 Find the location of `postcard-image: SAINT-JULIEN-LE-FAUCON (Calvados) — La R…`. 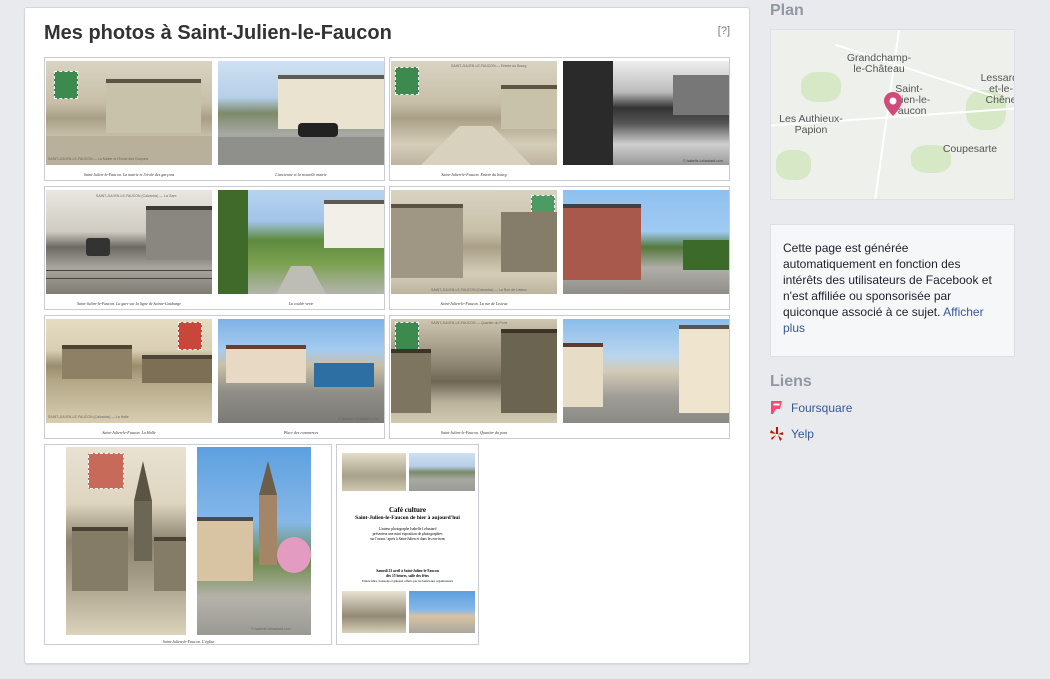

postcard-image: SAINT-JULIEN-LE-FAUCON (Calvados) — La R… is located at coordinates (474, 242).